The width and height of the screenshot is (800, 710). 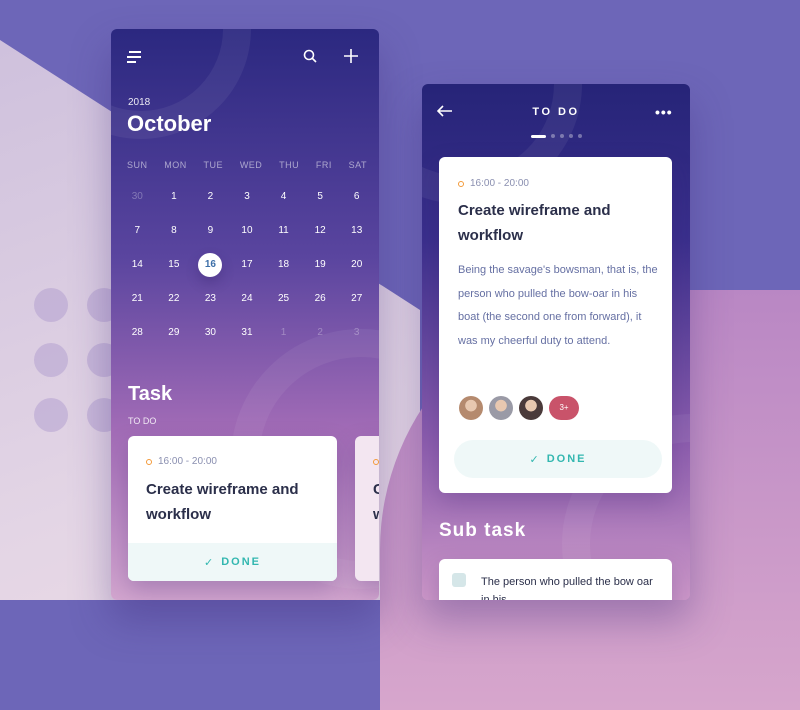 I want to click on calendar-day: 22, so click(x=174, y=299).